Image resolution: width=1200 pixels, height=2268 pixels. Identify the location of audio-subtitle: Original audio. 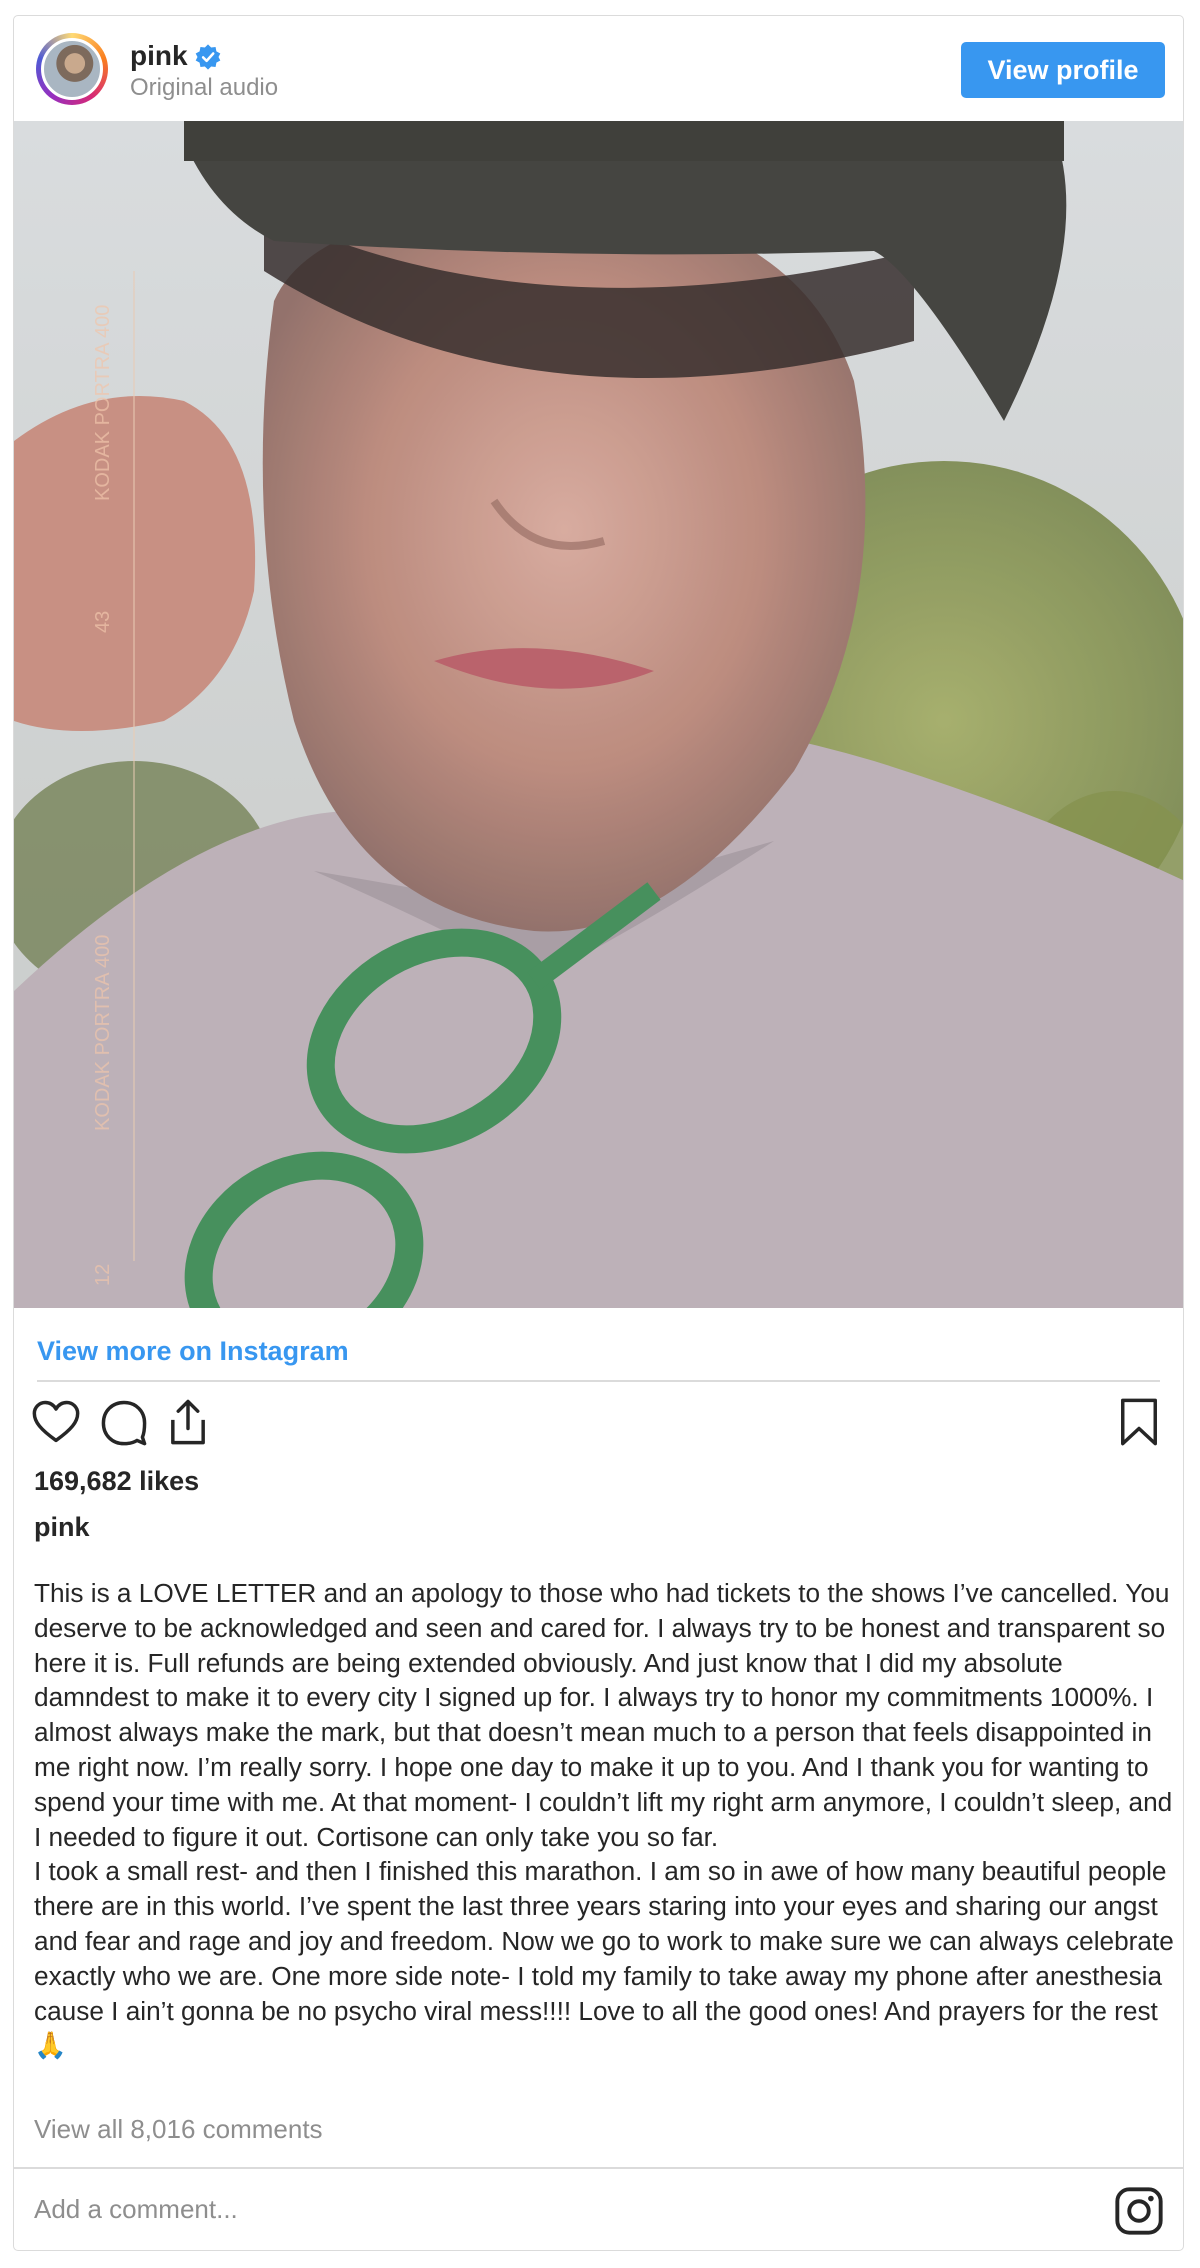
(204, 88).